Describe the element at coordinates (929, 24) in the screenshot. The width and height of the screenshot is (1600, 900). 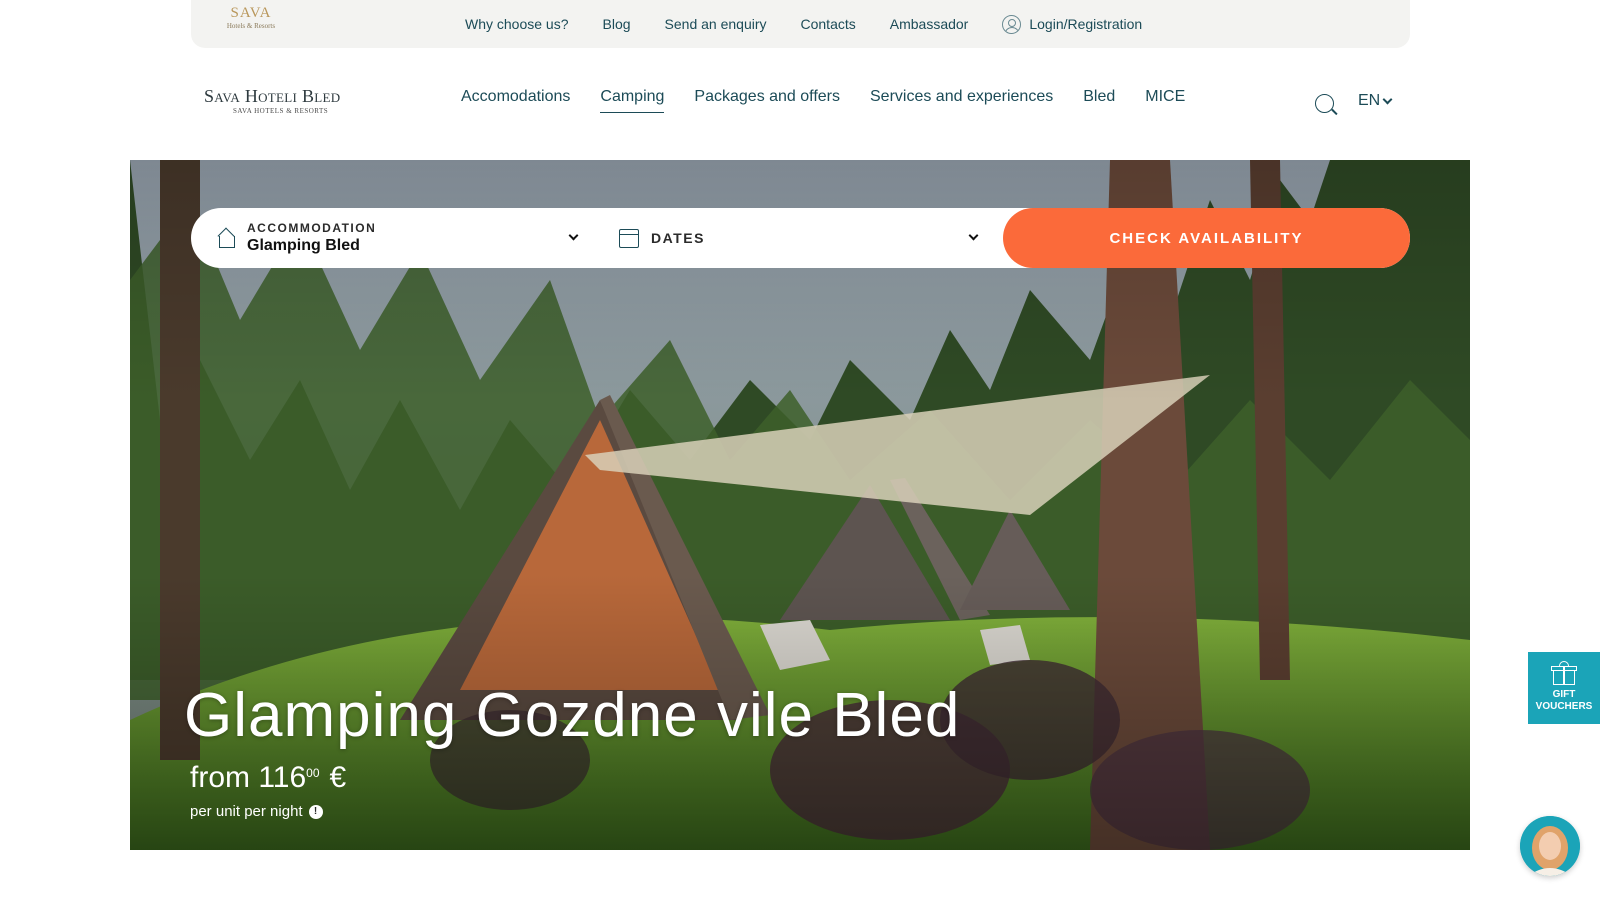
I see `link-ambassador: Ambassador` at that location.